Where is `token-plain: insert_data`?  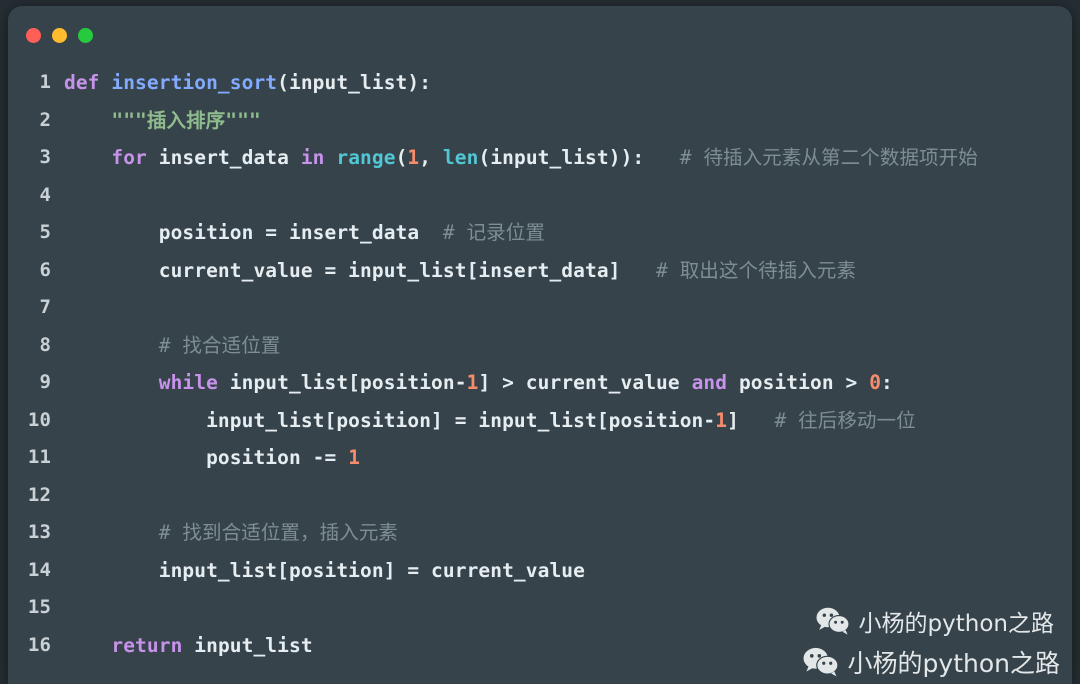
token-plain: insert_data is located at coordinates (223, 157).